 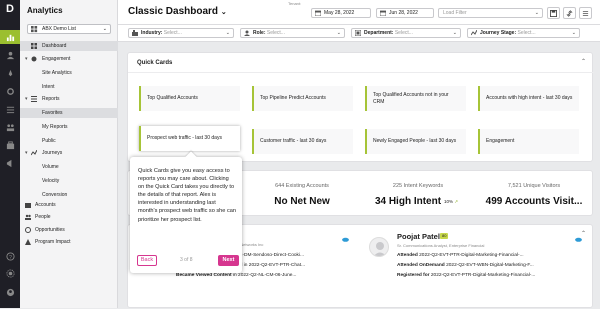 I want to click on accounts-icon, so click(x=28, y=205).